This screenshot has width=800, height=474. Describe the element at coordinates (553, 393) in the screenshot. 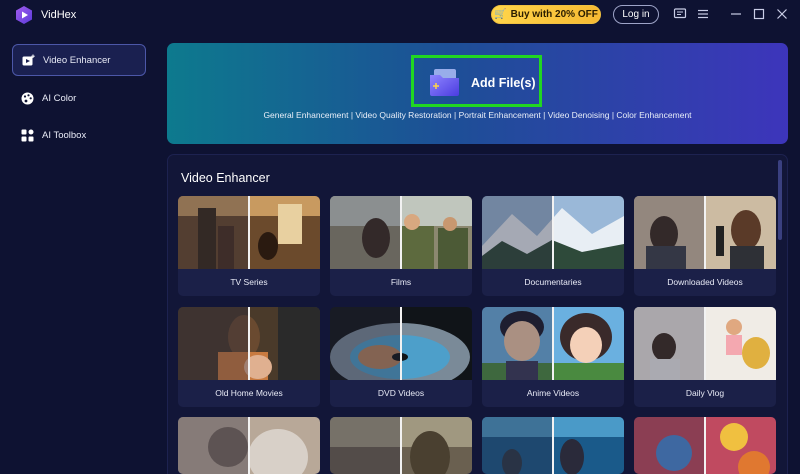

I see `card-label: Anime Videos` at that location.